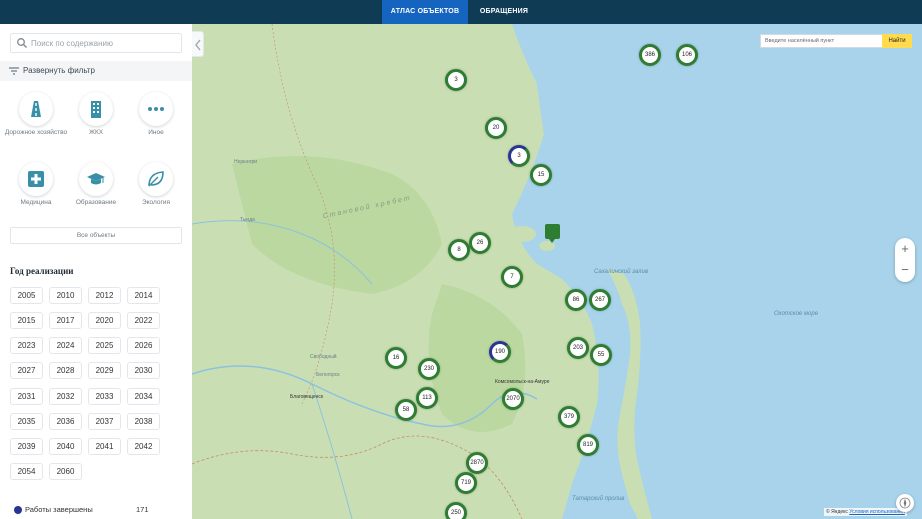 This screenshot has height=519, width=922. What do you see at coordinates (65, 345) in the screenshot?
I see `year-button: 2024` at bounding box center [65, 345].